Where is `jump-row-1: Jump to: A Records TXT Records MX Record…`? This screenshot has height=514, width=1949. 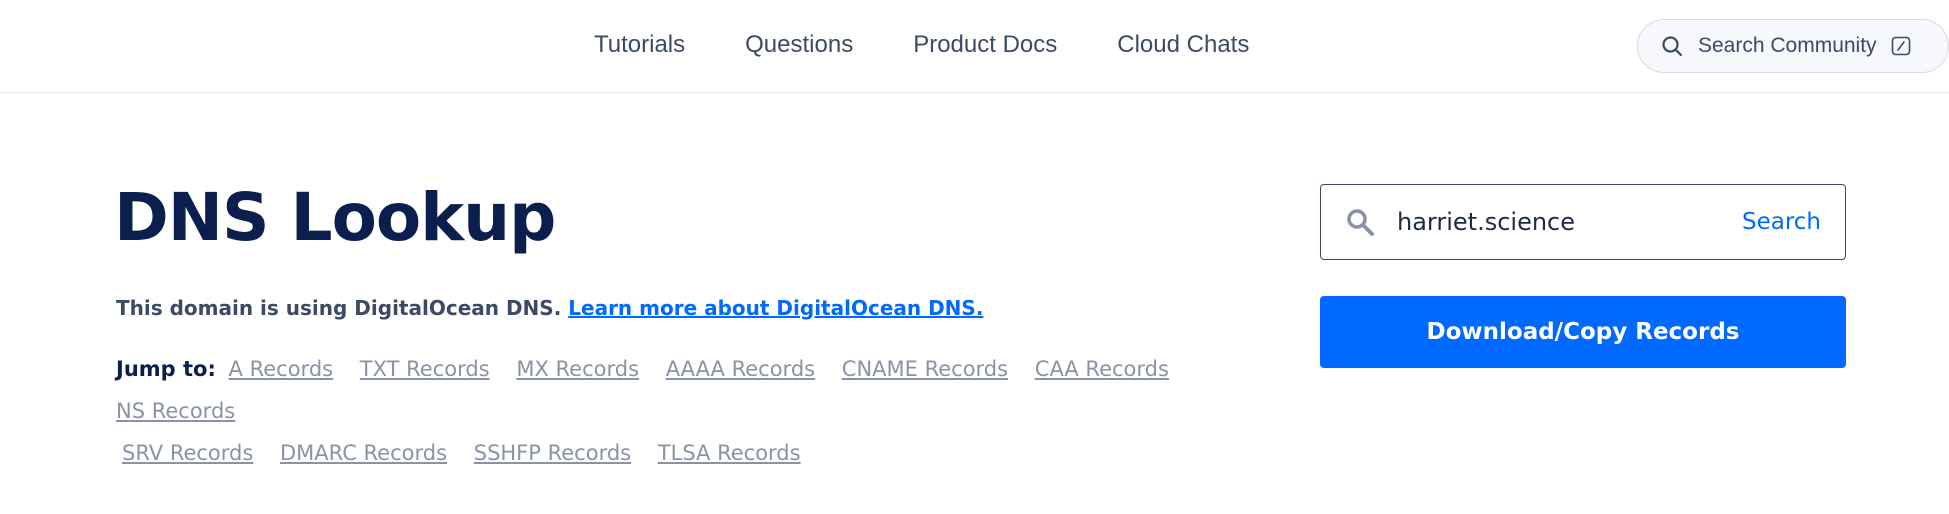 jump-row-1: Jump to: A Records TXT Records MX Record… is located at coordinates (686, 390).